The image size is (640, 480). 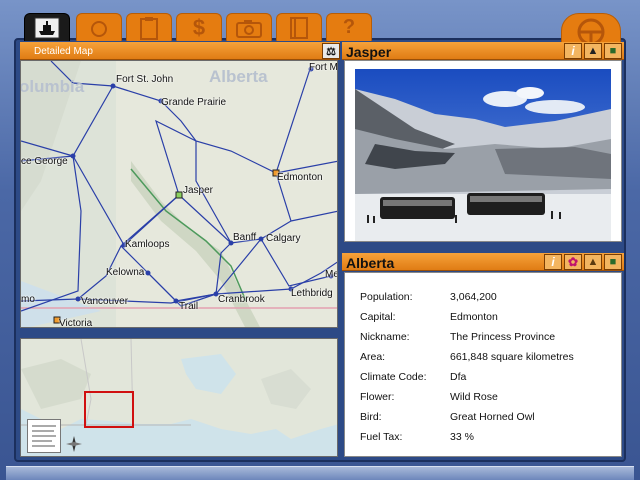 What do you see at coordinates (198, 190) in the screenshot?
I see `city-label: Jasper` at bounding box center [198, 190].